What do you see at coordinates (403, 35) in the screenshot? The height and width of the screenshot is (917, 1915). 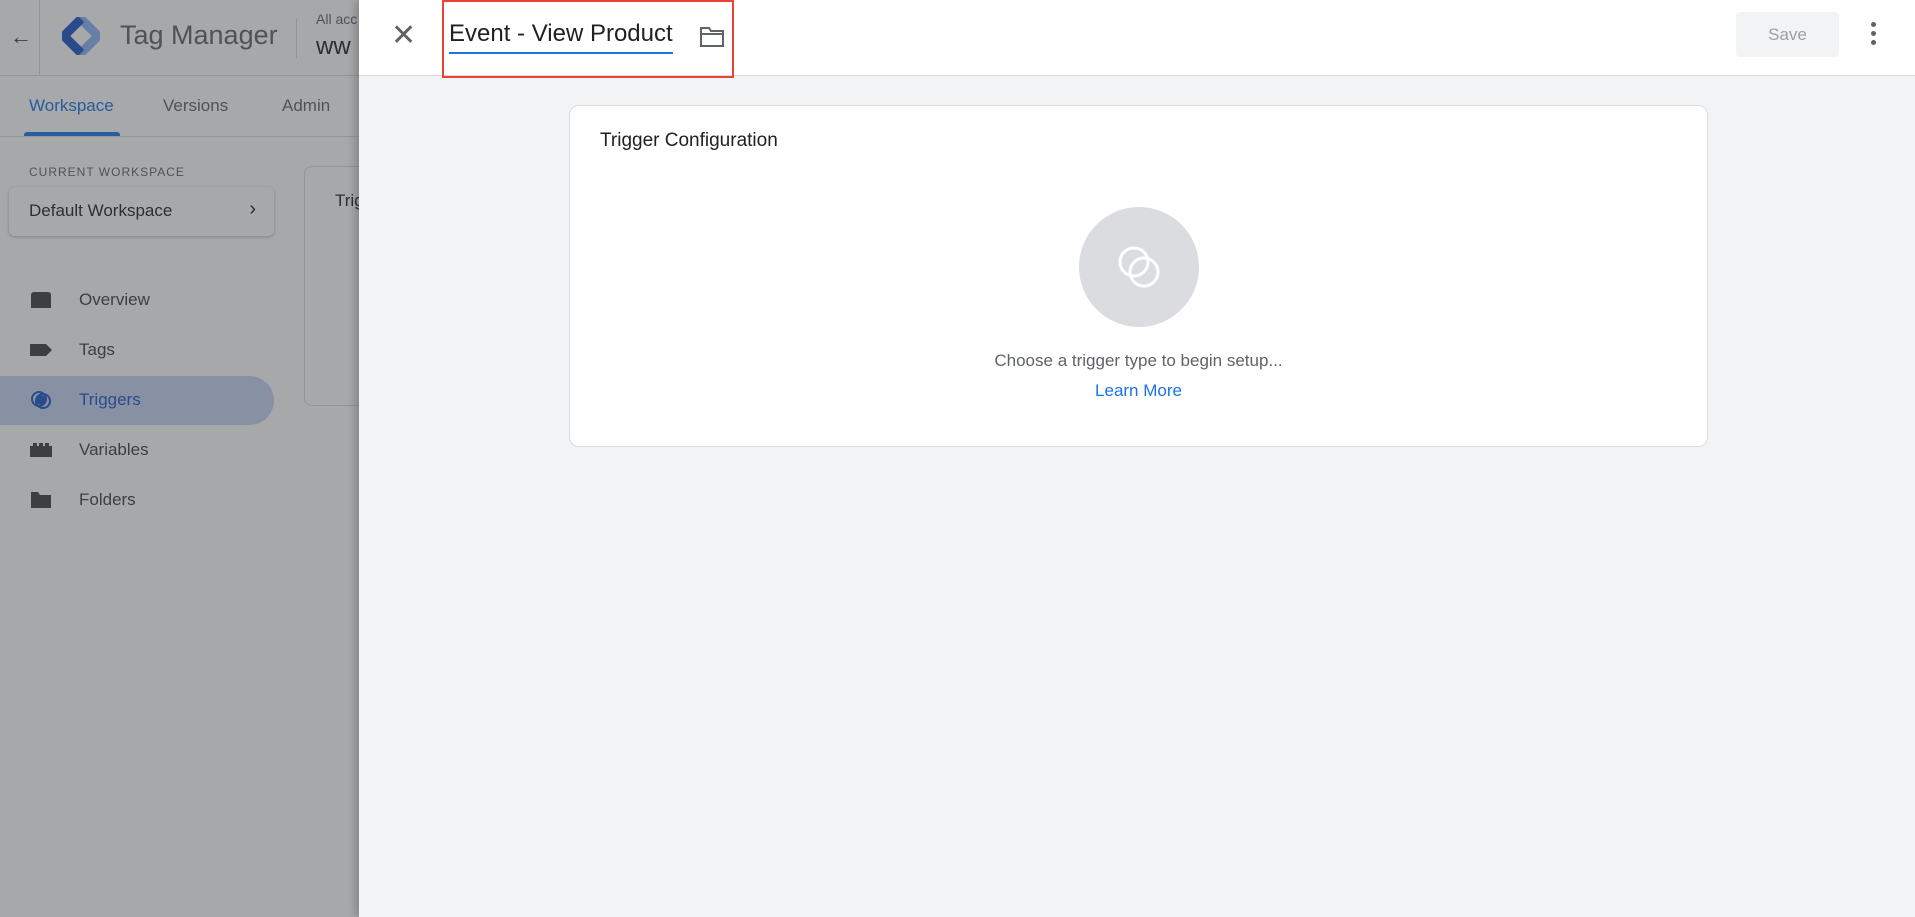 I see `close-icon: ✕` at bounding box center [403, 35].